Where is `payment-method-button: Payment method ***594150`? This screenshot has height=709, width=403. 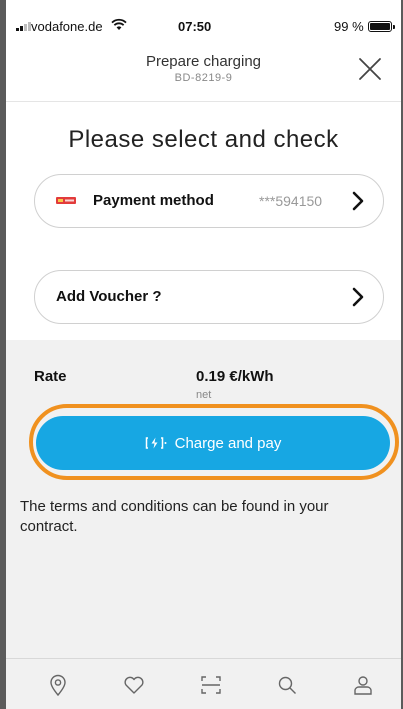
payment-method-button: Payment method ***594150 is located at coordinates (209, 201).